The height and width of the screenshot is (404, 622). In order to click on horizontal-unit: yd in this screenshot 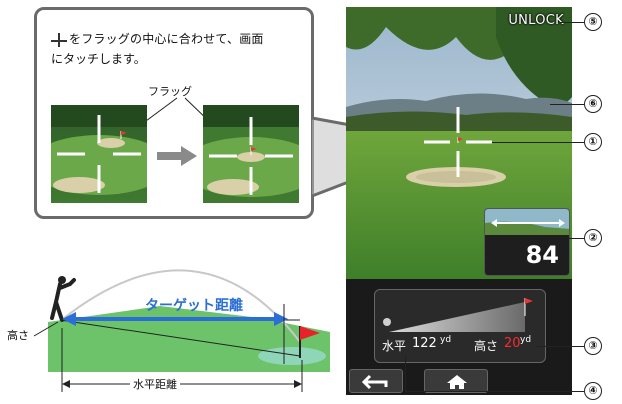, I will do `click(446, 340)`.